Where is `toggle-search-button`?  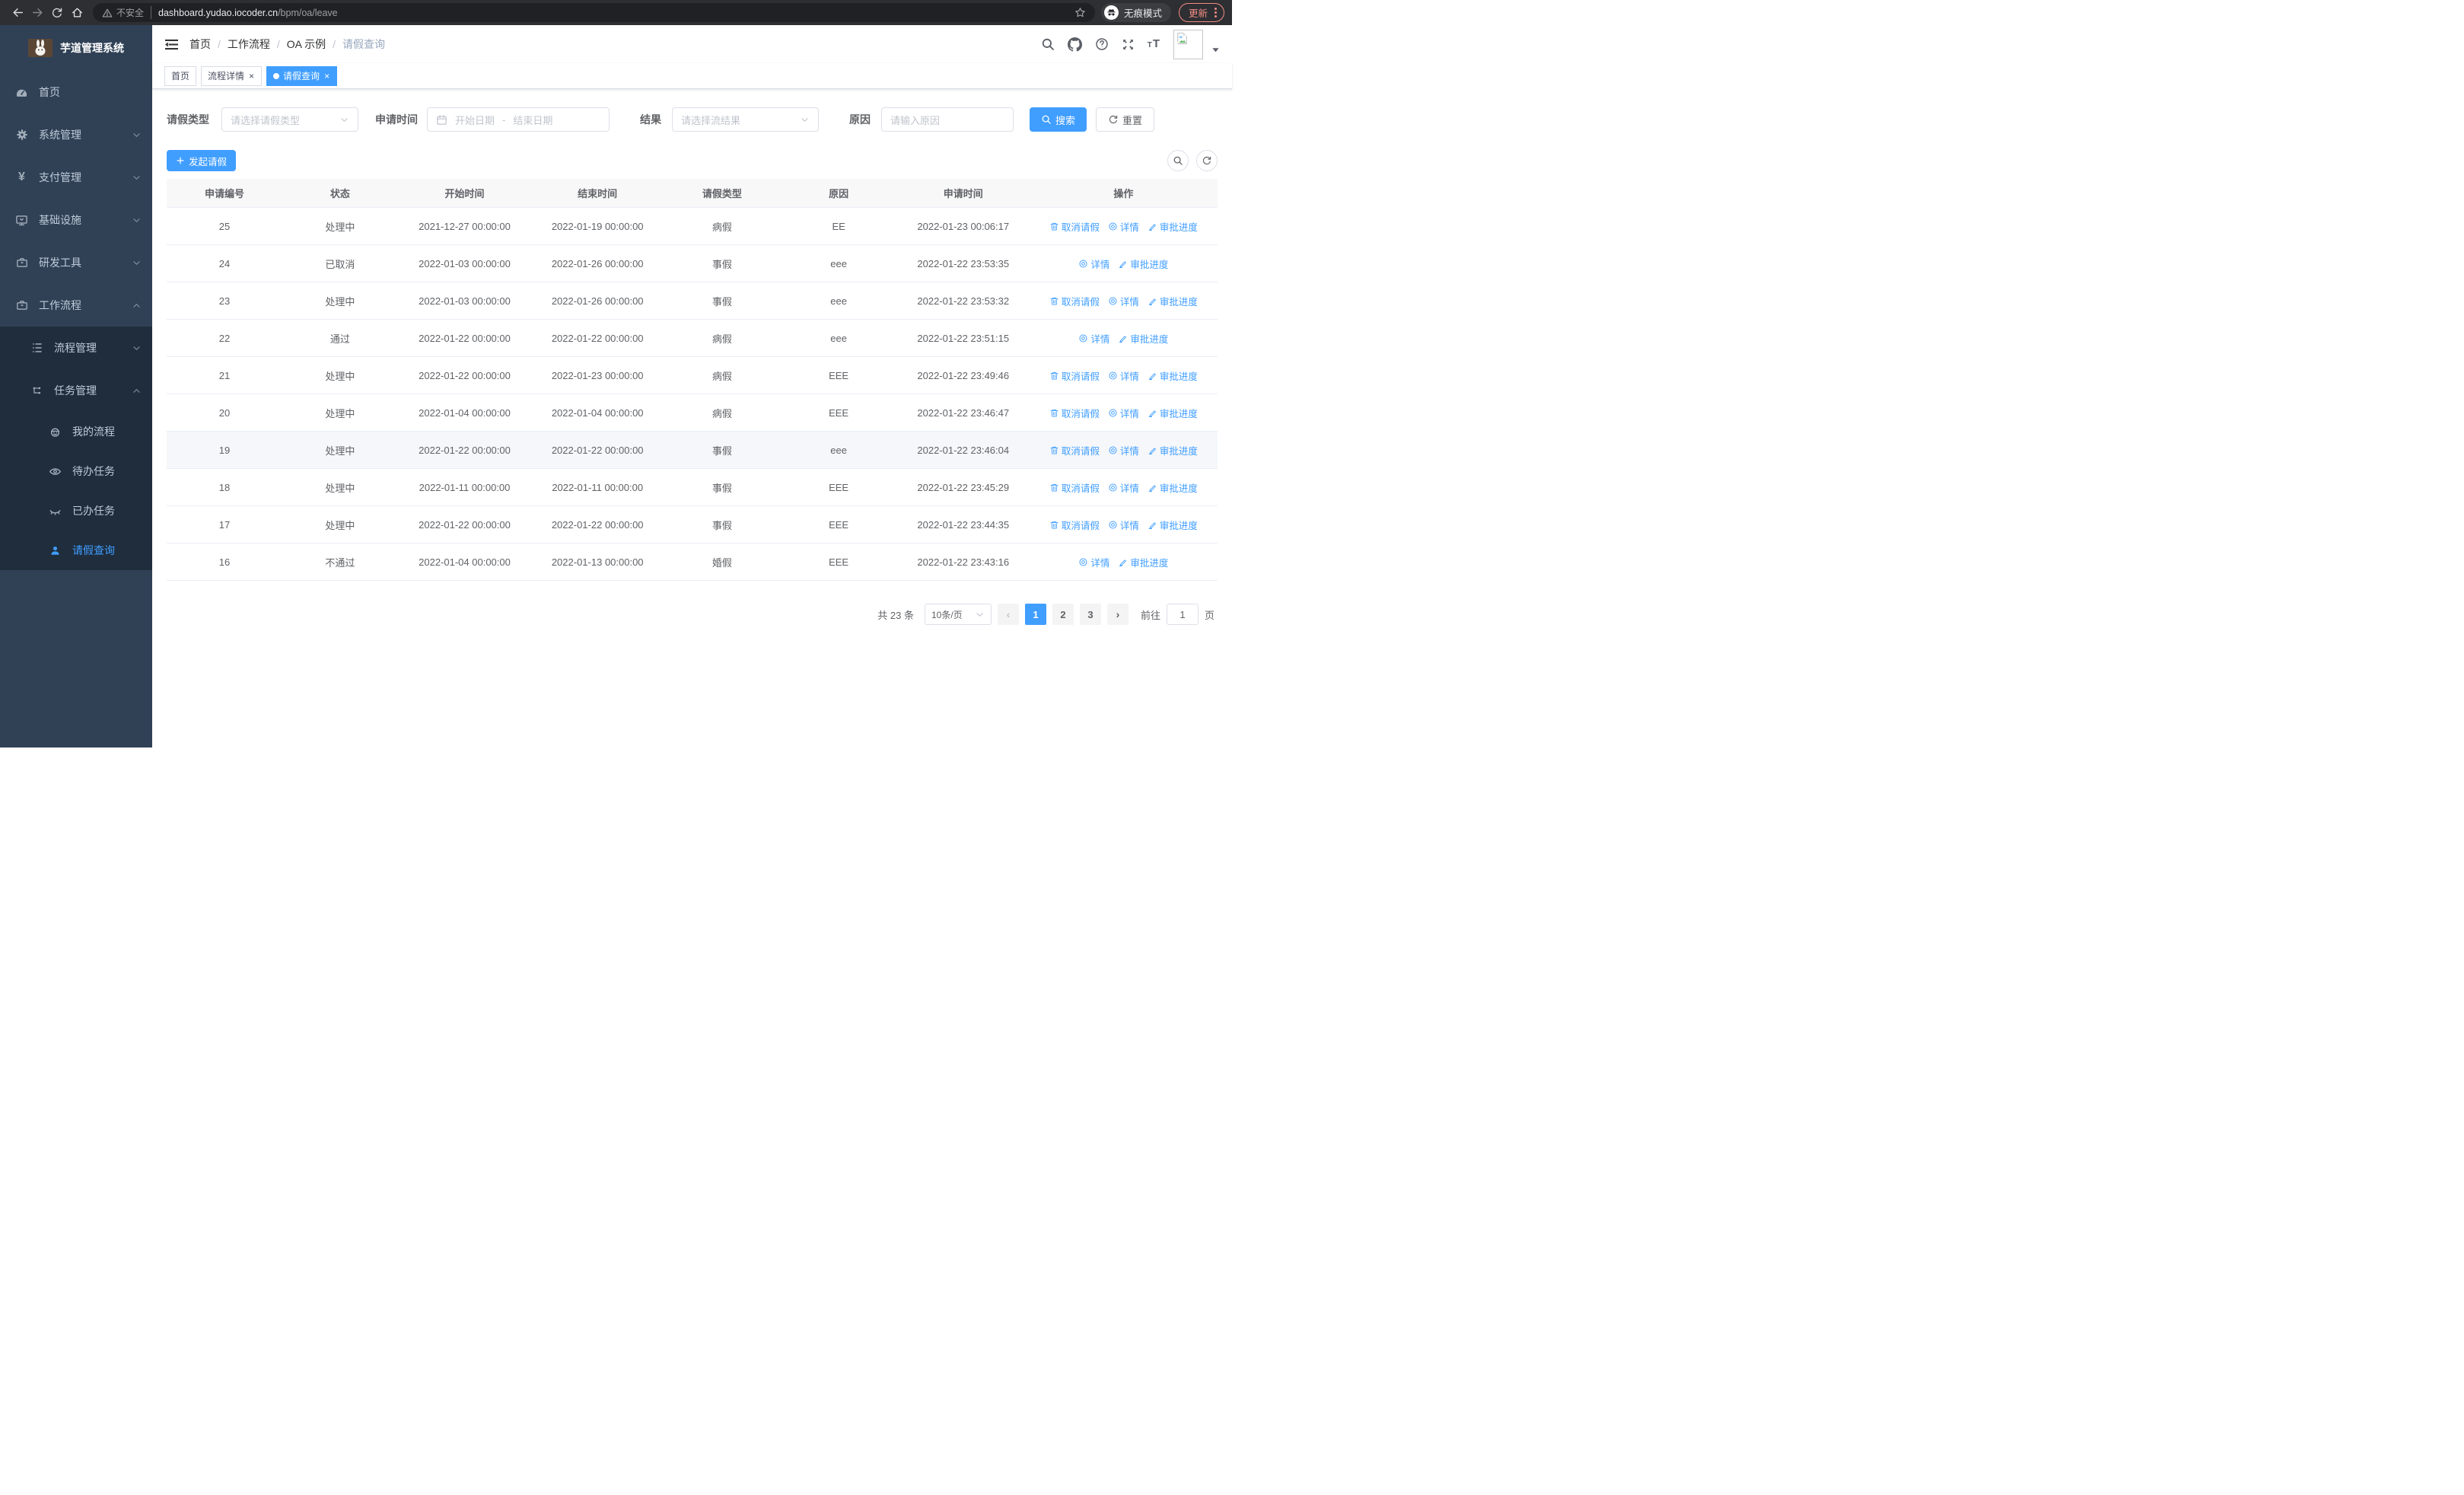
toggle-search-button is located at coordinates (1178, 161).